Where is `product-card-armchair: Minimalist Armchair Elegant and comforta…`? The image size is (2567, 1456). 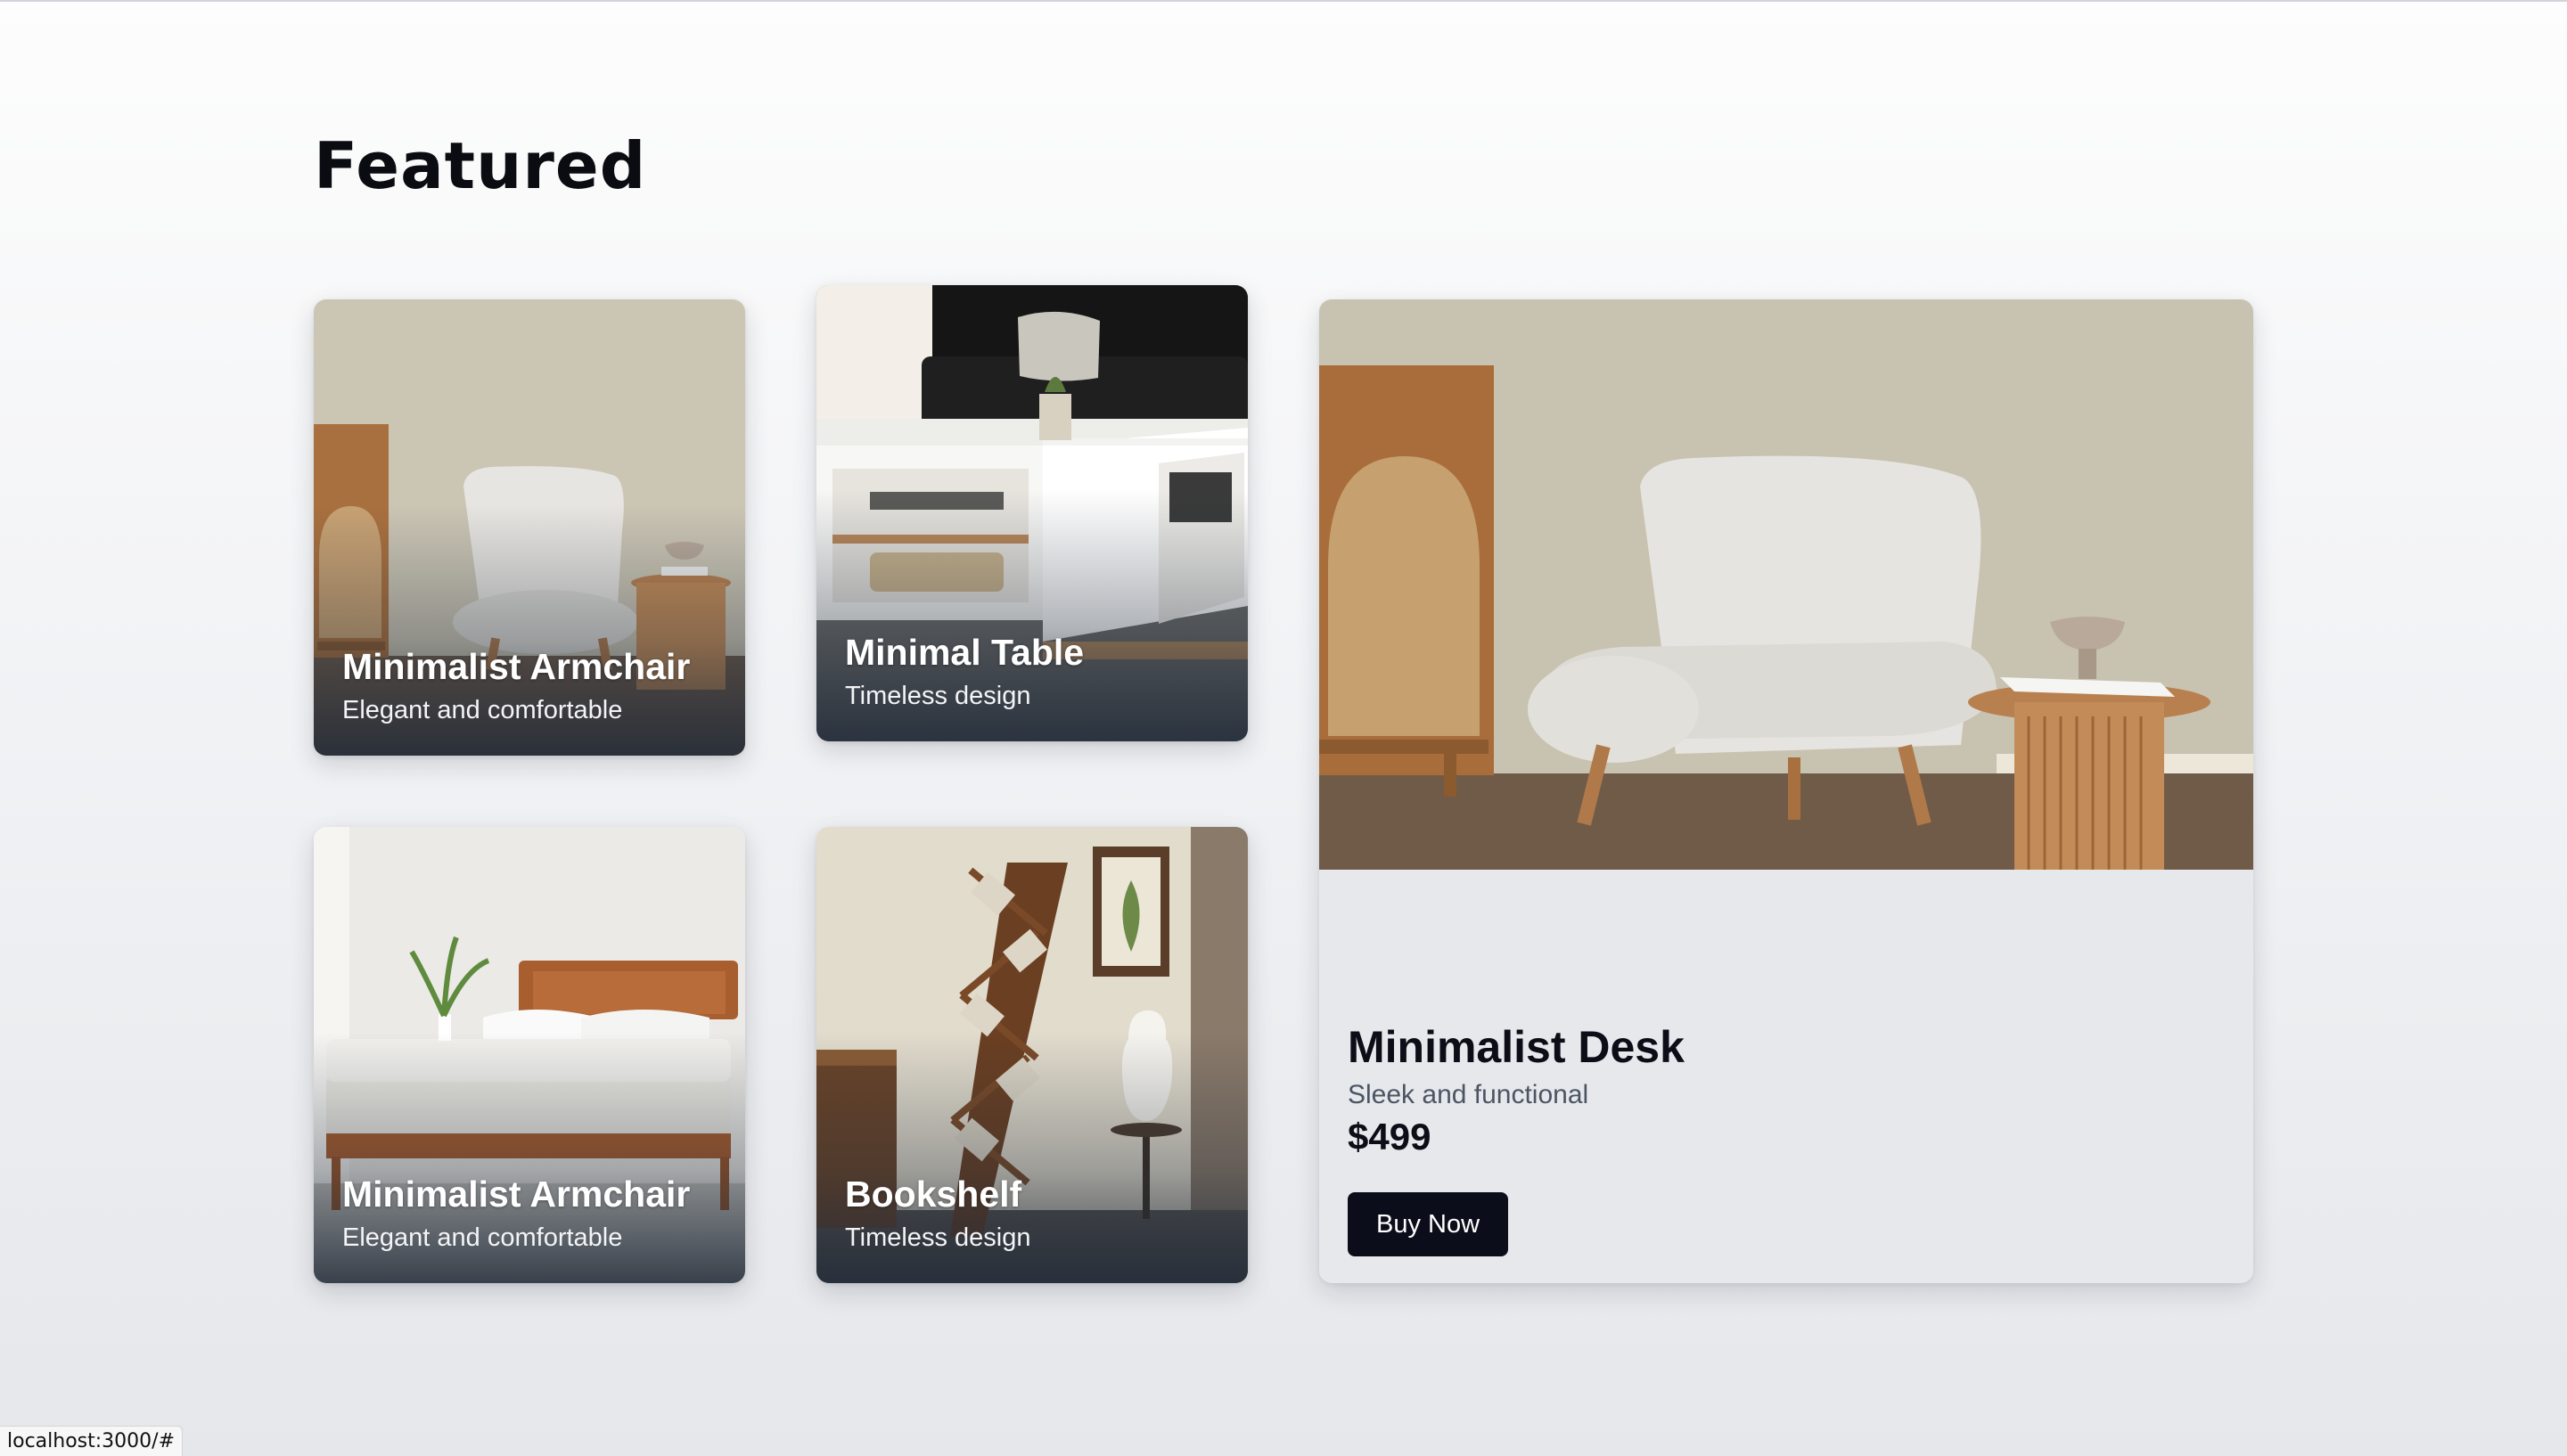 product-card-armchair: Minimalist Armchair Elegant and comforta… is located at coordinates (530, 528).